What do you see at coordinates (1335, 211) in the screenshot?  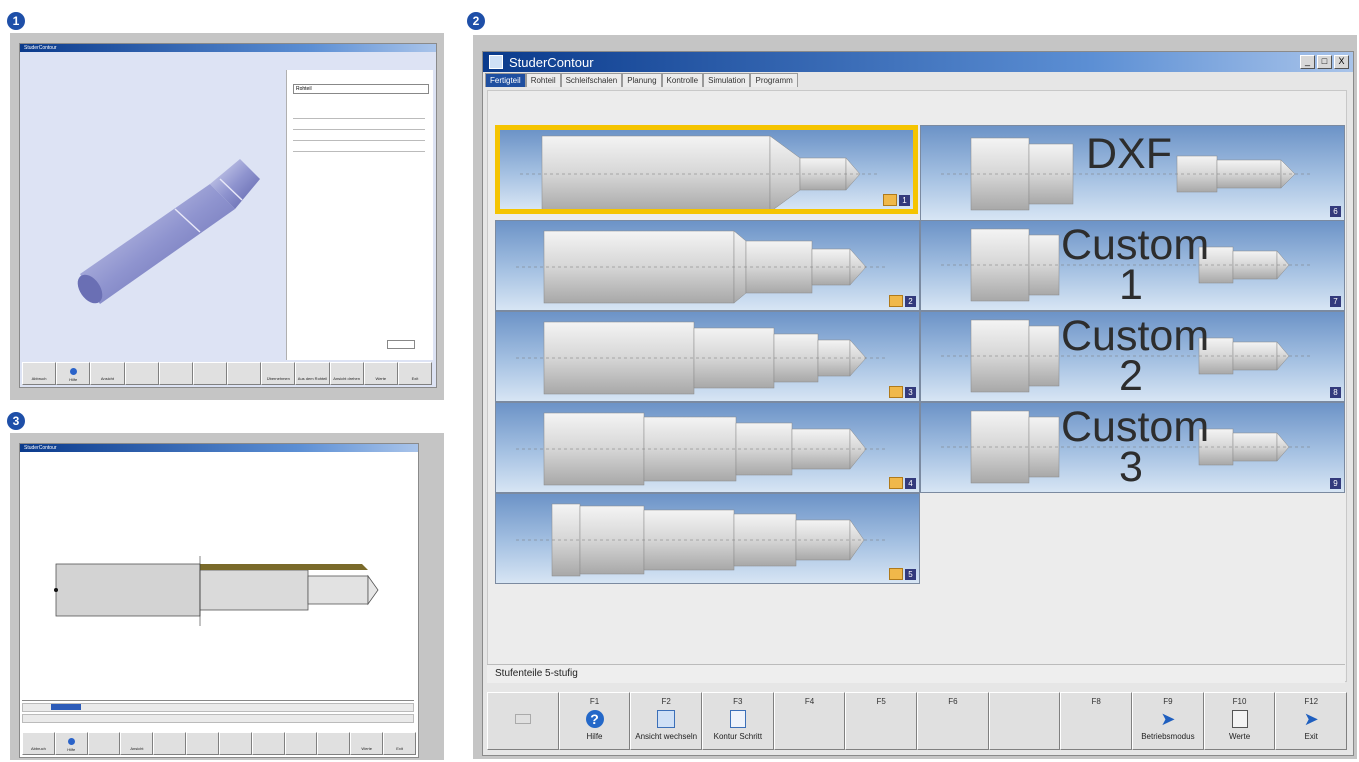 I see `tile-number: 6` at bounding box center [1335, 211].